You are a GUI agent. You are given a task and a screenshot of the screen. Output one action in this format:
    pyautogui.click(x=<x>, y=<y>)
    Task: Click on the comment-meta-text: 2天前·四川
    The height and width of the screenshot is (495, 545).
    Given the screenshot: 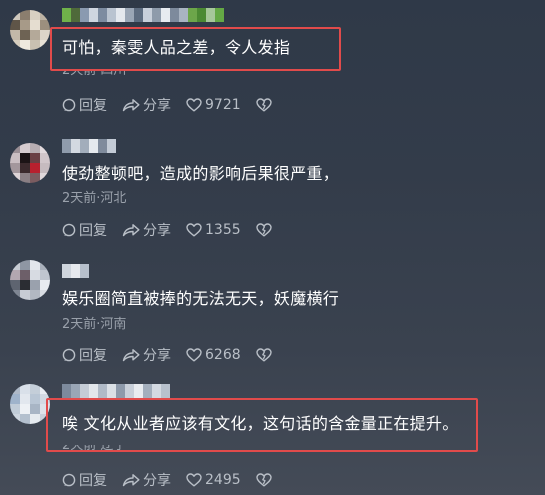 What is the action you would take?
    pyautogui.click(x=94, y=74)
    